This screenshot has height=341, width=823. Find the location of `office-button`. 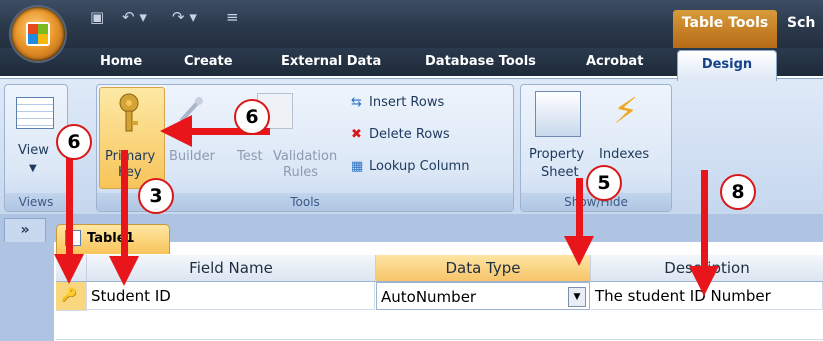

office-button is located at coordinates (38, 34).